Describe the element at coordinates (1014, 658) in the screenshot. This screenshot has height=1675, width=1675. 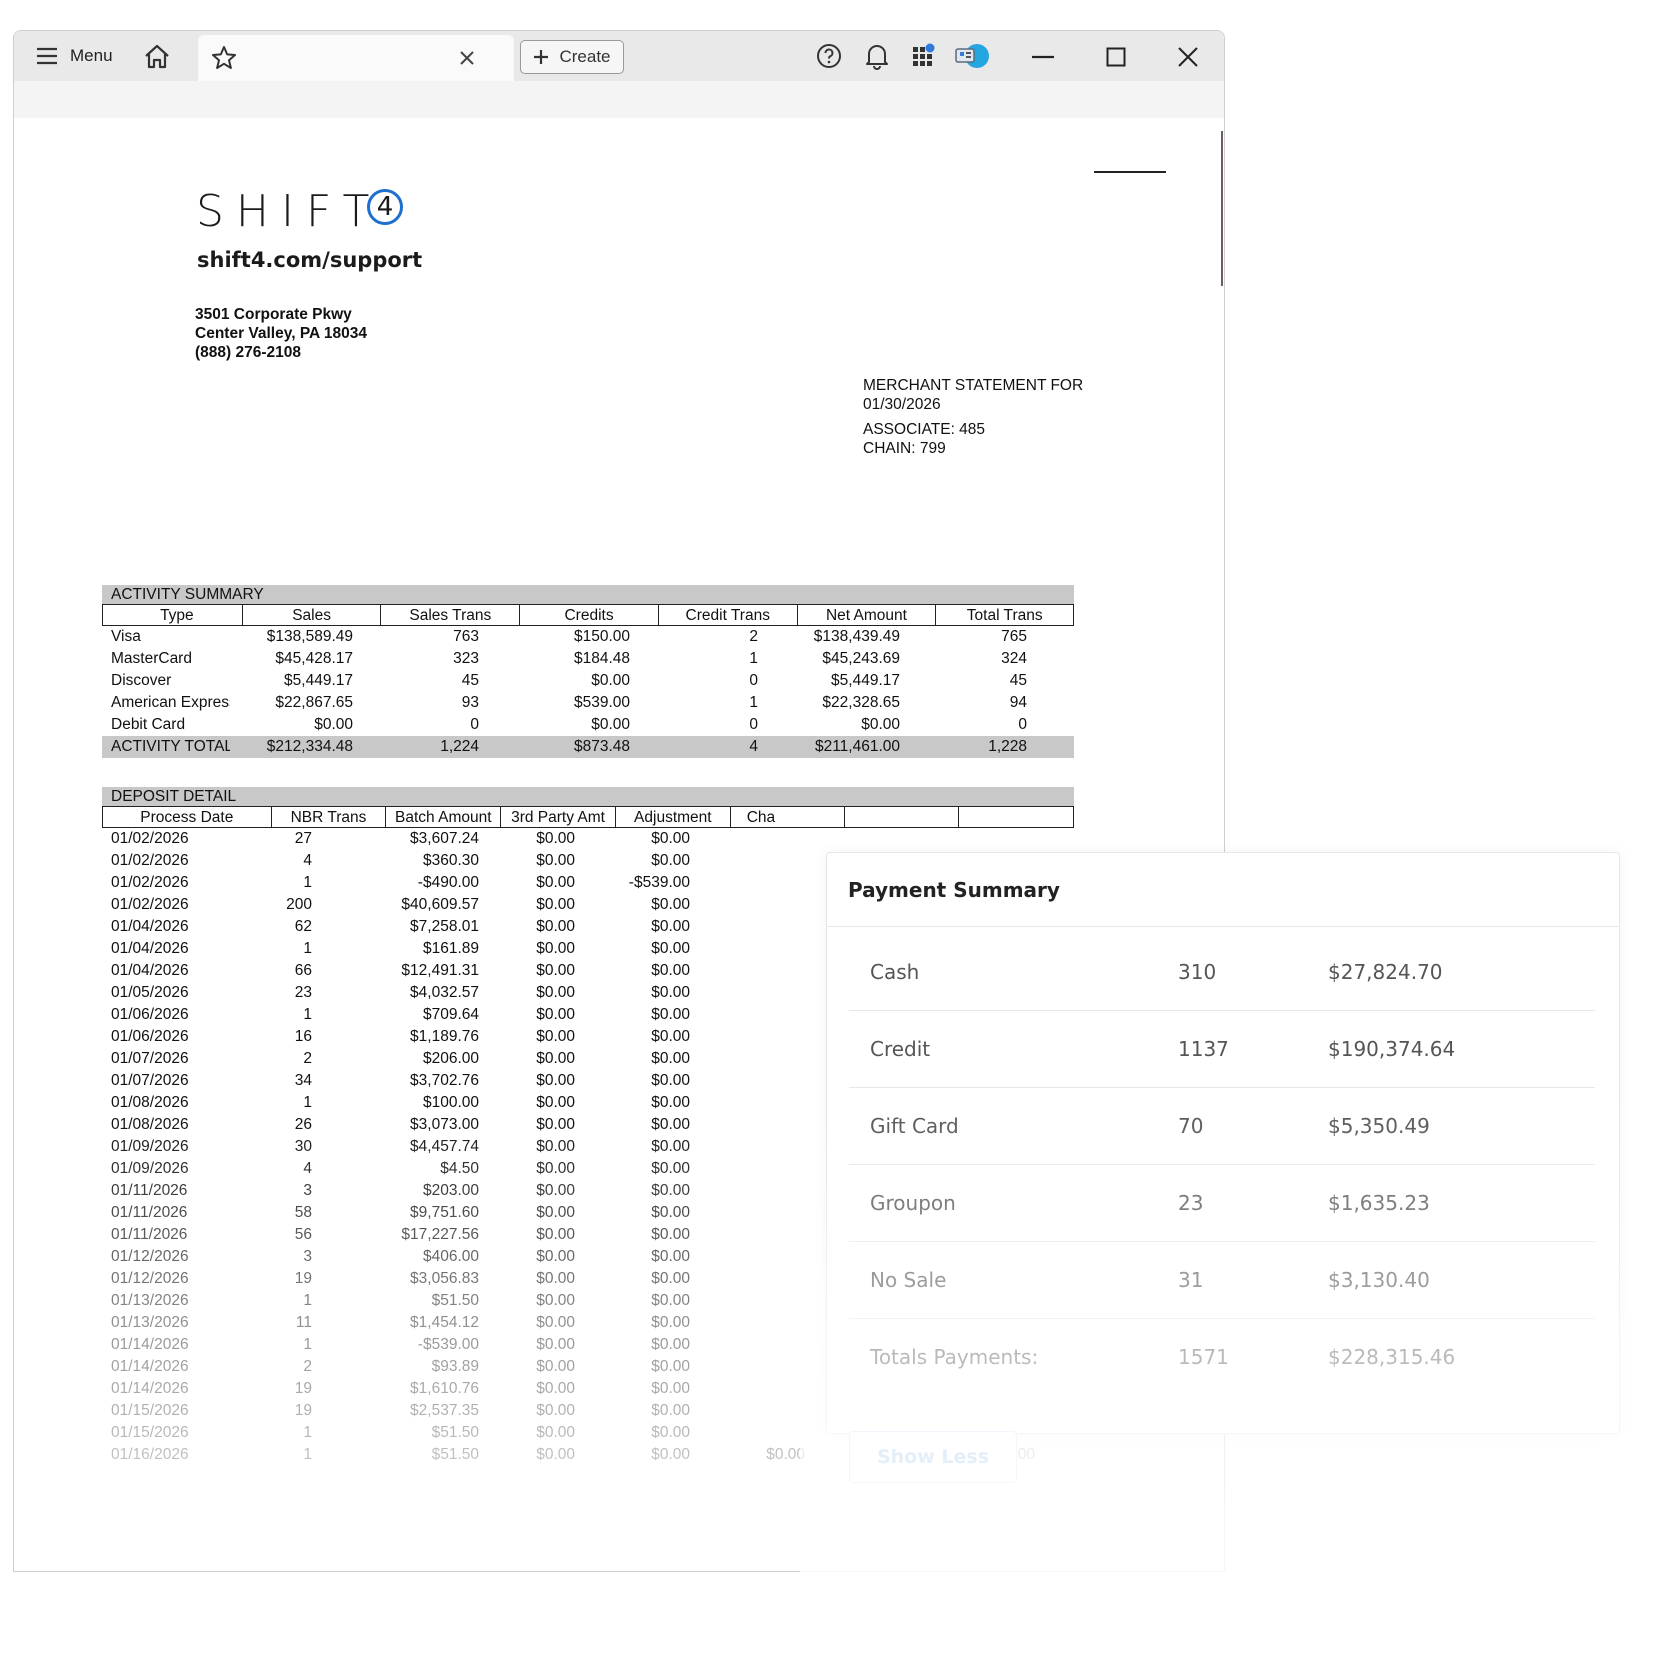
I see `table-cell: 324` at that location.